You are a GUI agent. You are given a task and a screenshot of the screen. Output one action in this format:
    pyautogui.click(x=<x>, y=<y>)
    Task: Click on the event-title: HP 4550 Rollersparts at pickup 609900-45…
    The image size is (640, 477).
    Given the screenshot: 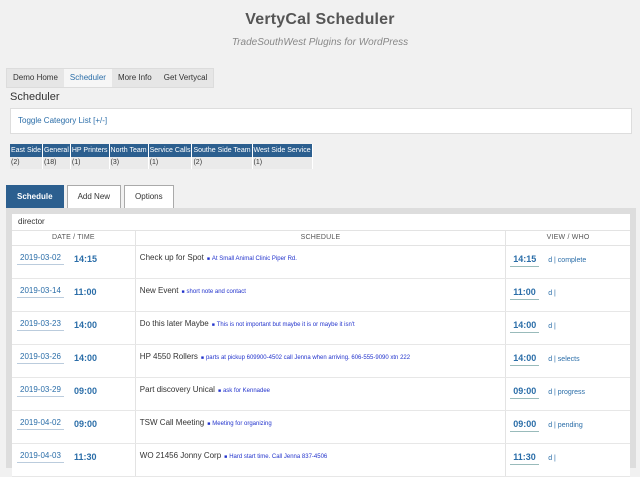 What is the action you would take?
    pyautogui.click(x=275, y=356)
    